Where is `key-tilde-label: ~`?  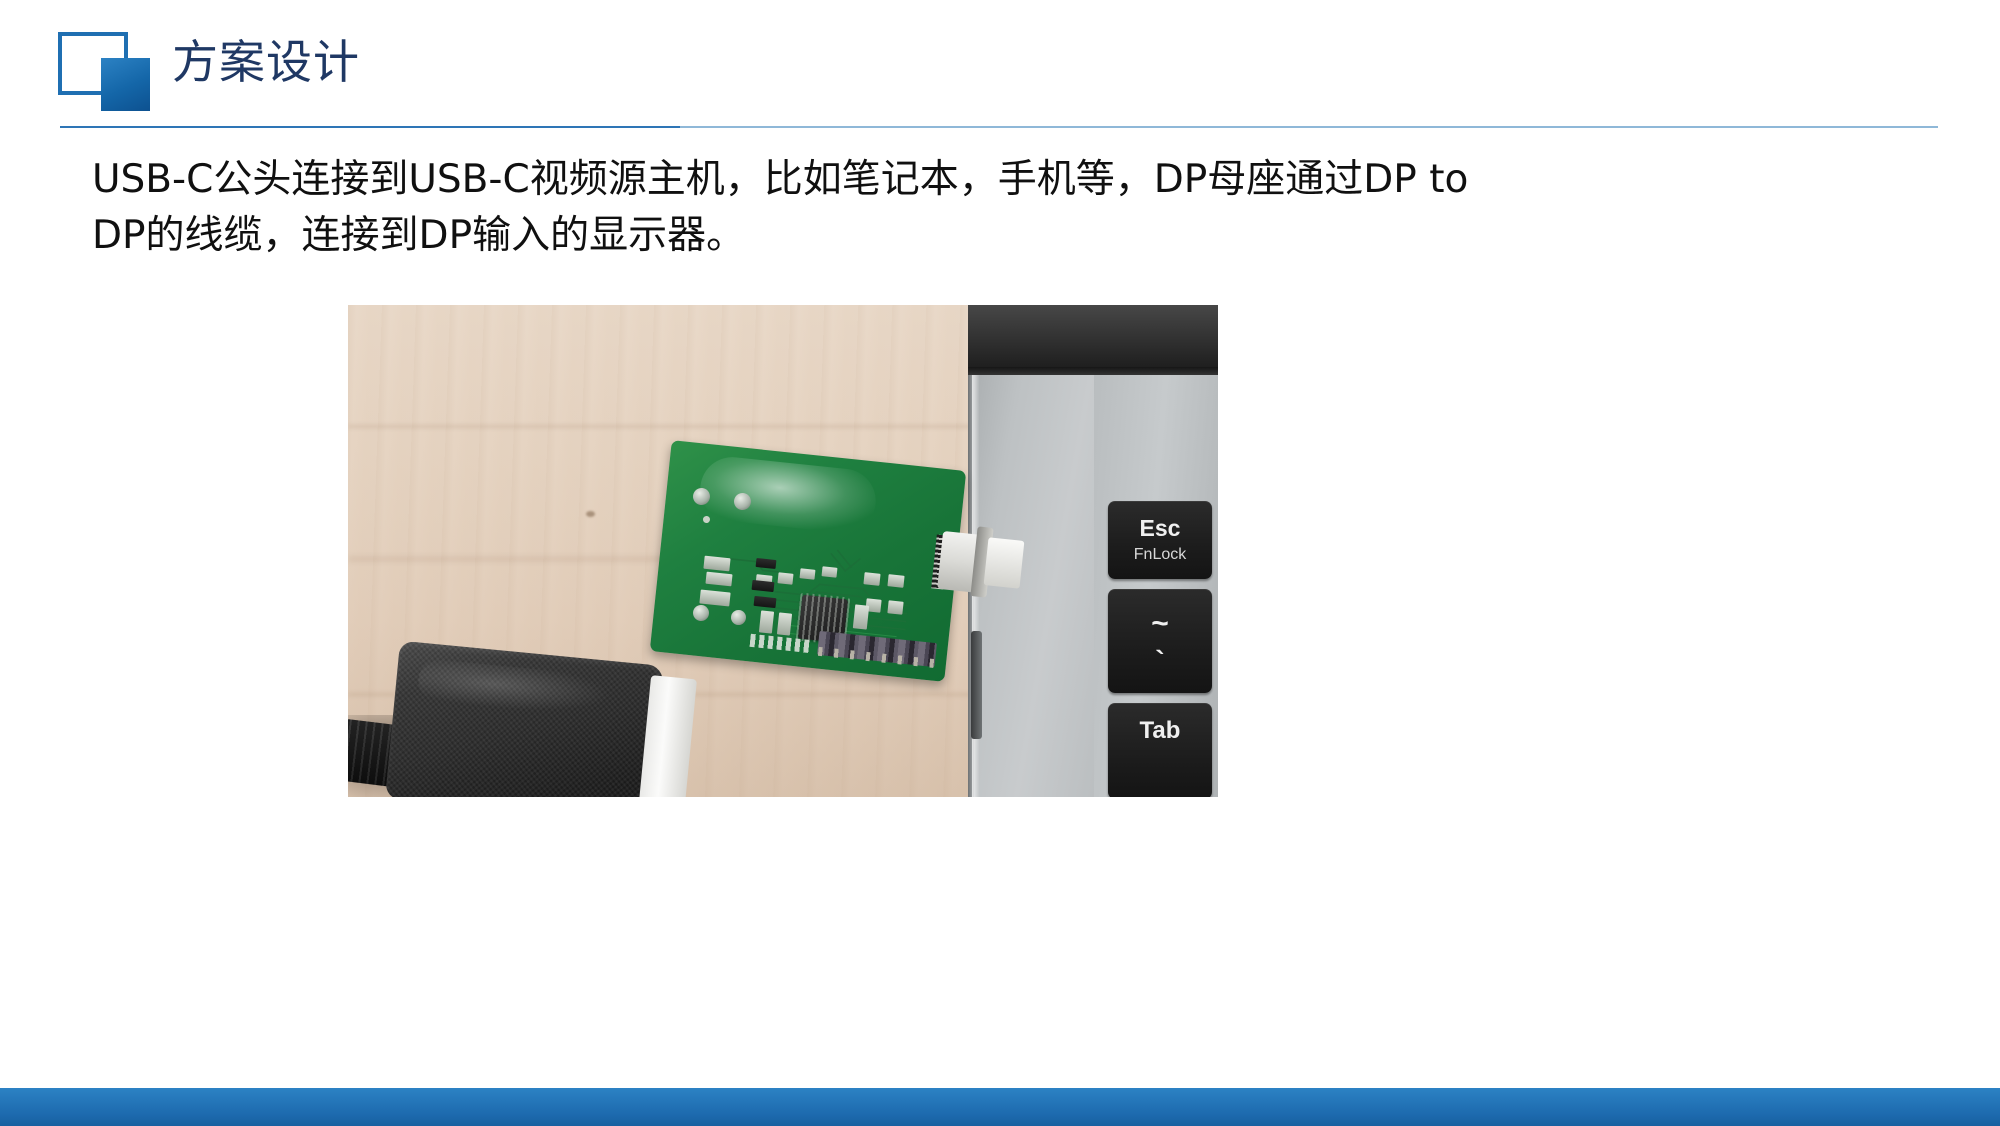
key-tilde-label: ~ is located at coordinates (1160, 623).